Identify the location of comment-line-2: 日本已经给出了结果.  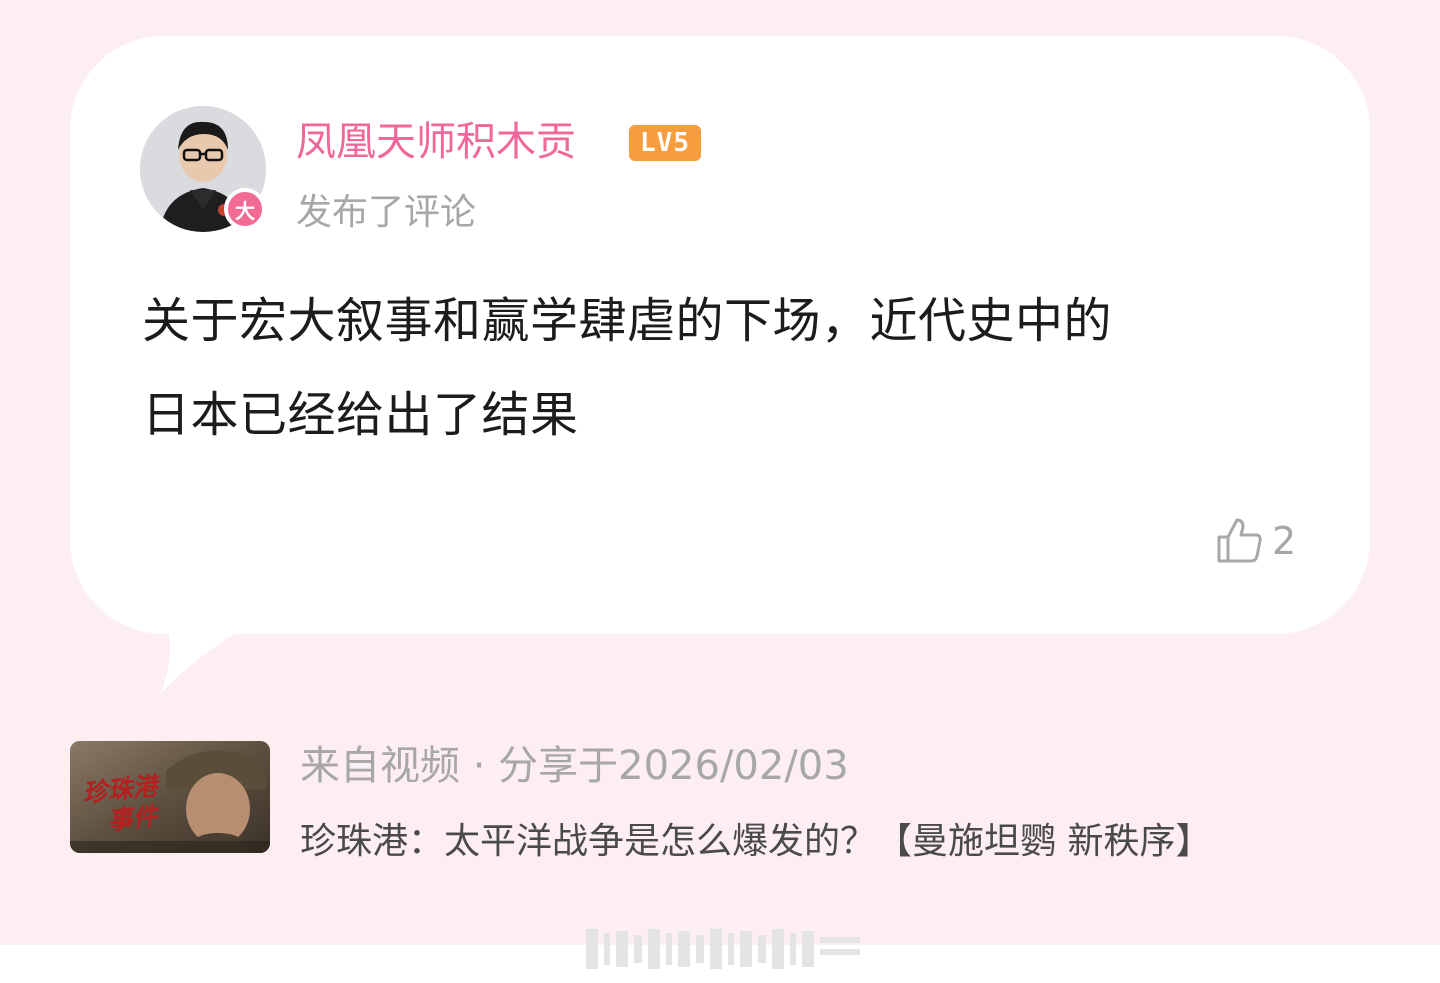
(360, 415).